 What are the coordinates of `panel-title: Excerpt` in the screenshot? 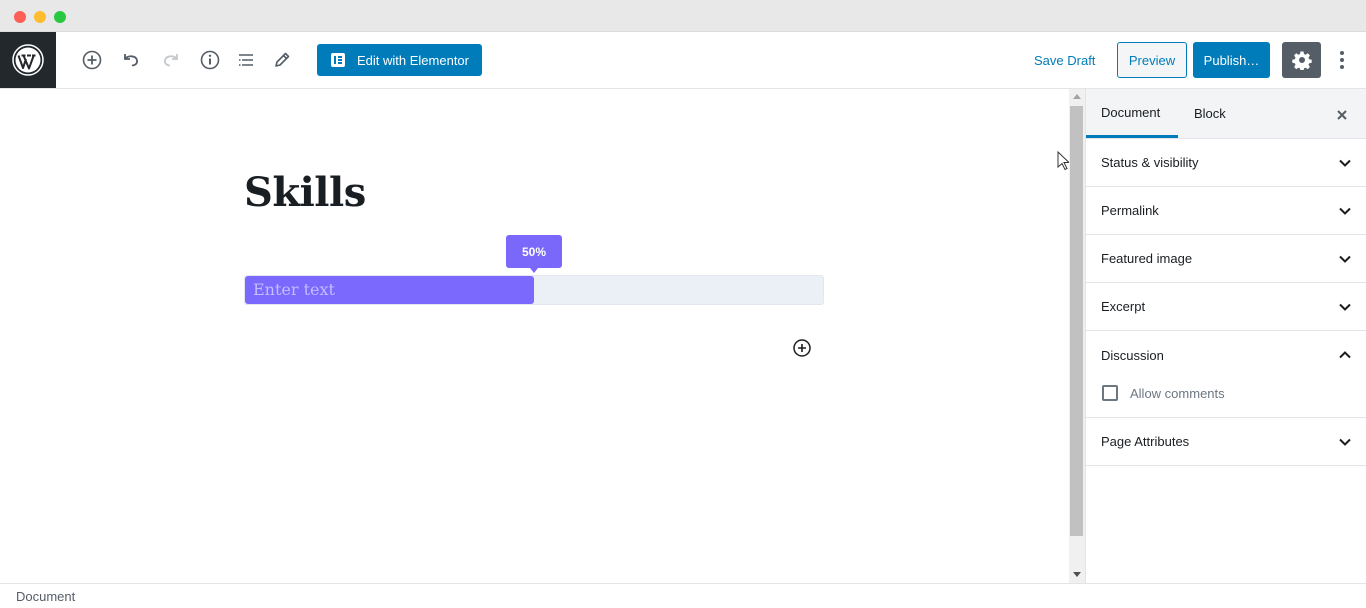 It's located at (1123, 306).